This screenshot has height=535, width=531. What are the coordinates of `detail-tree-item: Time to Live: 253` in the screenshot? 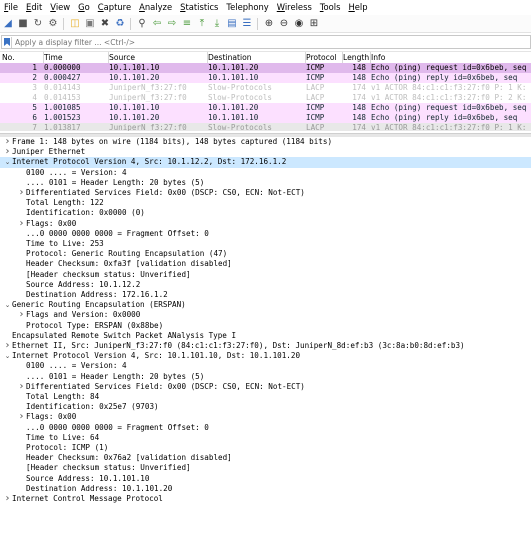 It's located at (265, 244).